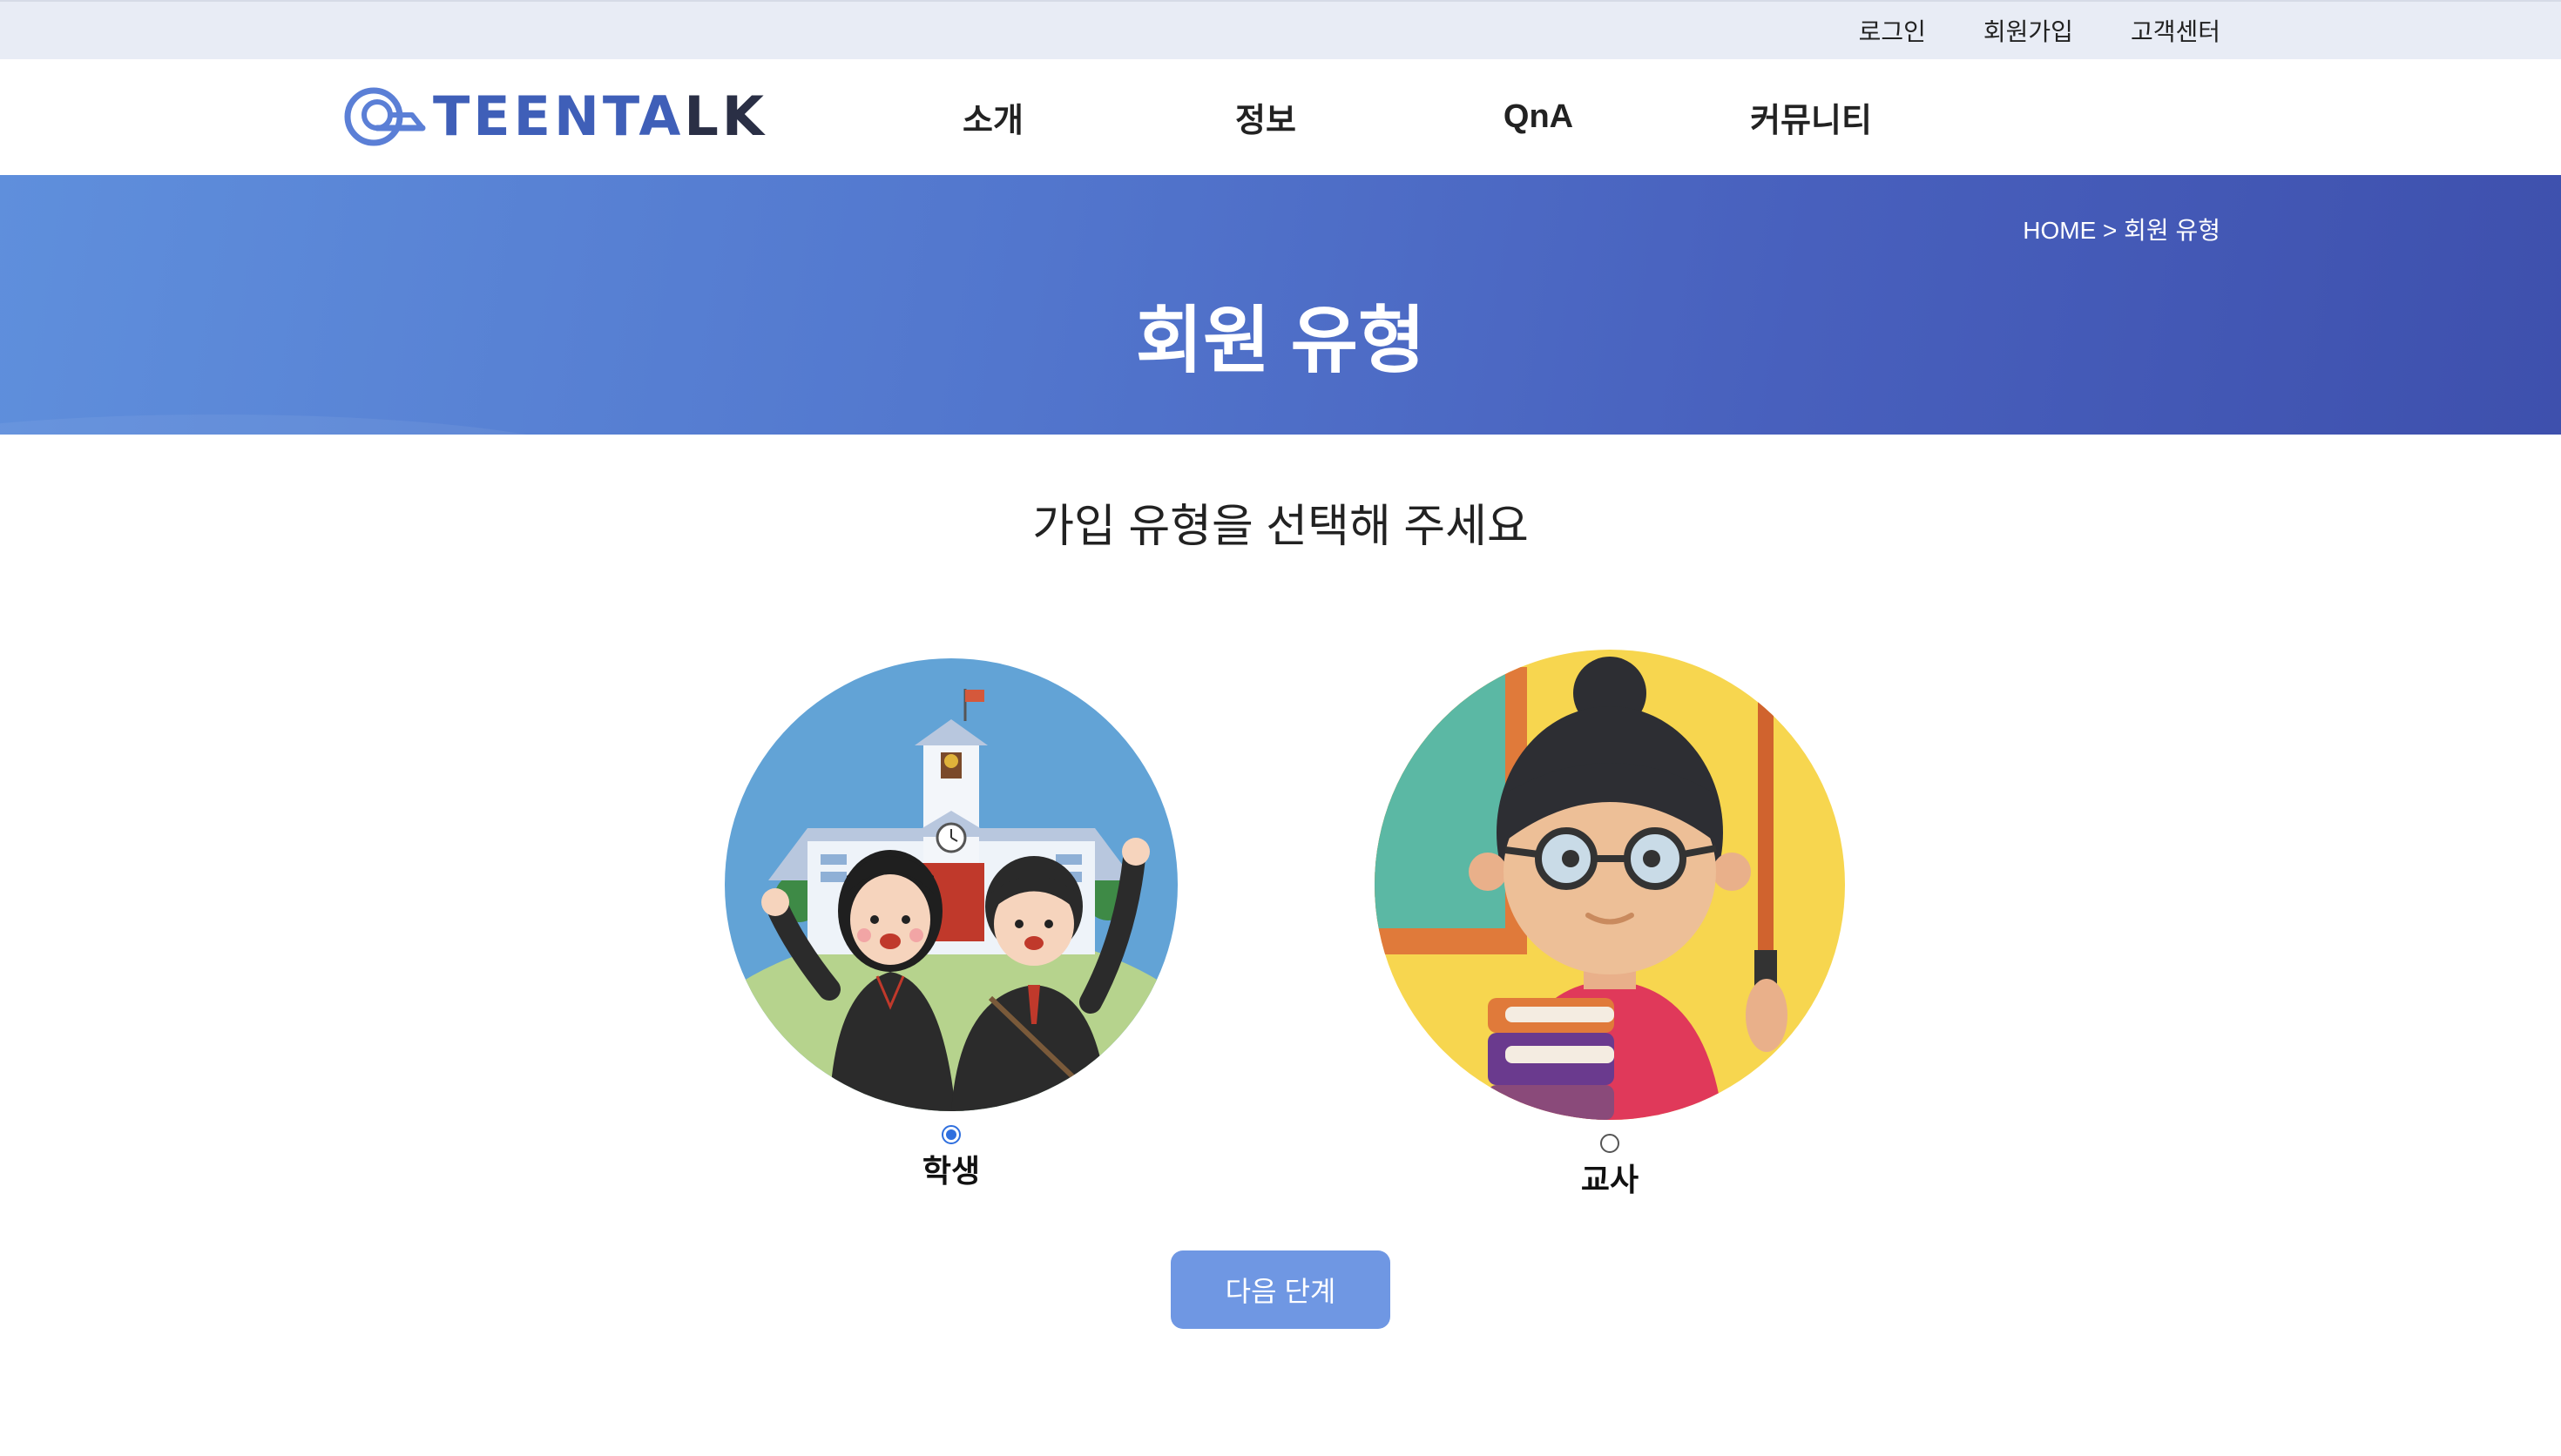 This screenshot has width=2561, height=1456. What do you see at coordinates (1811, 117) in the screenshot?
I see `nav-item-community: 커뮤니티` at bounding box center [1811, 117].